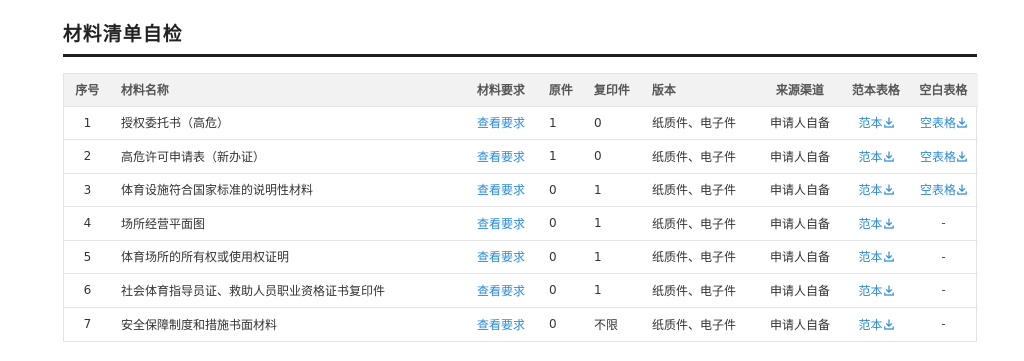  I want to click on copy-count: 不限, so click(606, 324).